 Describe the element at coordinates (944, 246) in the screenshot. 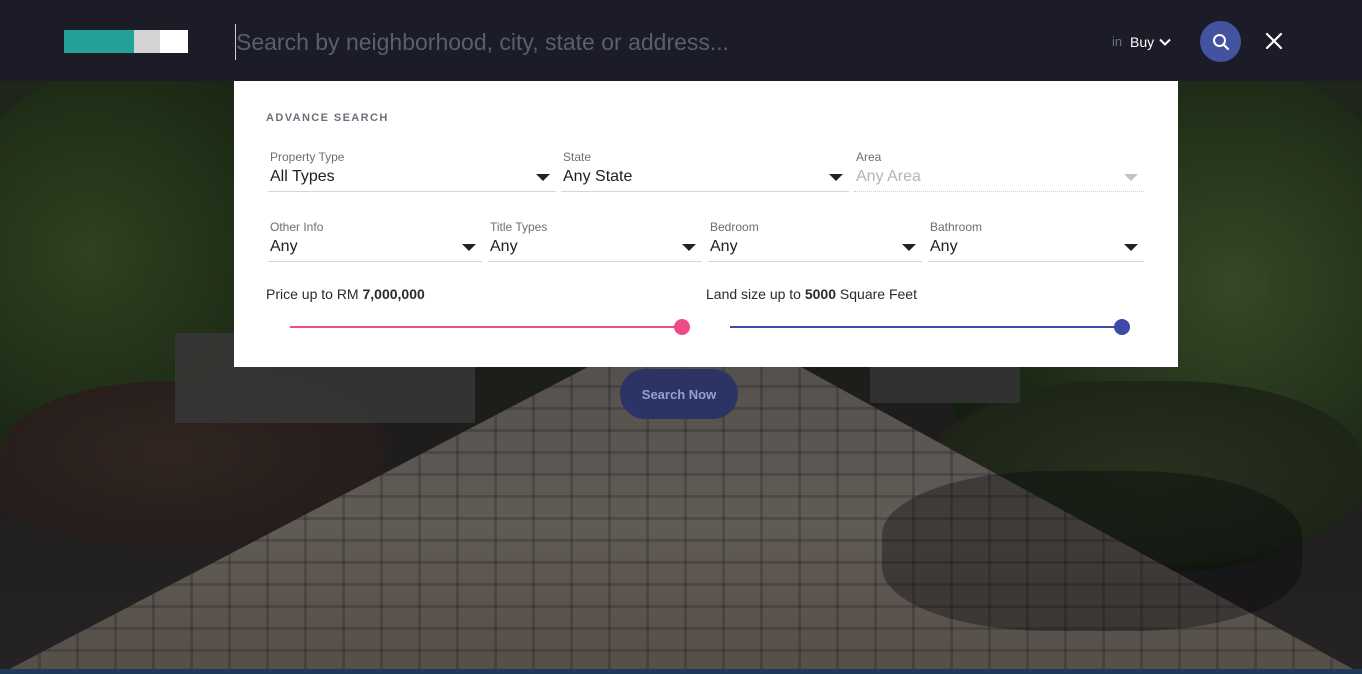

I see `bathroom-value: Any` at that location.